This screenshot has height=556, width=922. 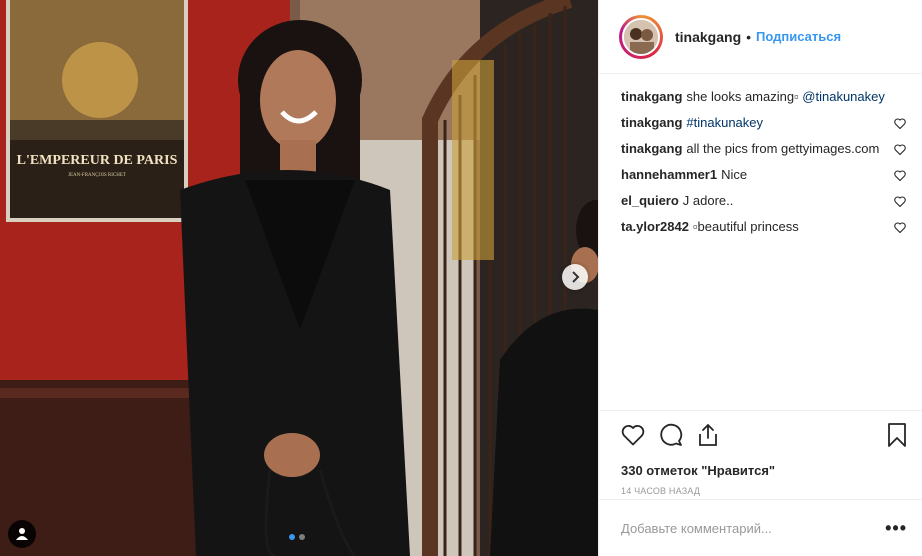 I want to click on avatar-image, so click(x=641, y=36).